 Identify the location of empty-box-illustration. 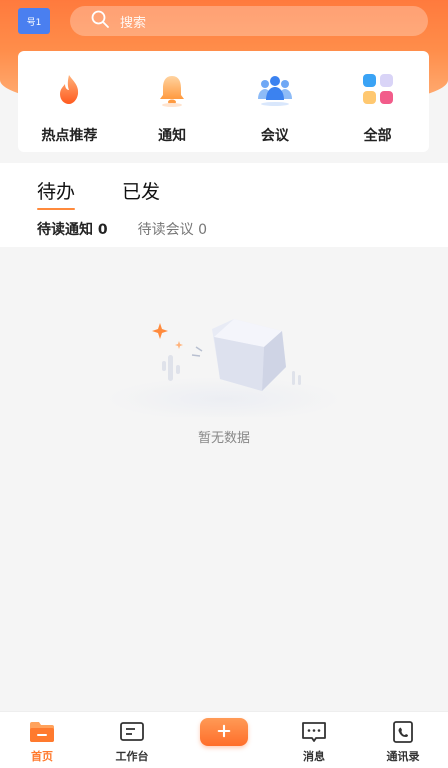
(224, 364).